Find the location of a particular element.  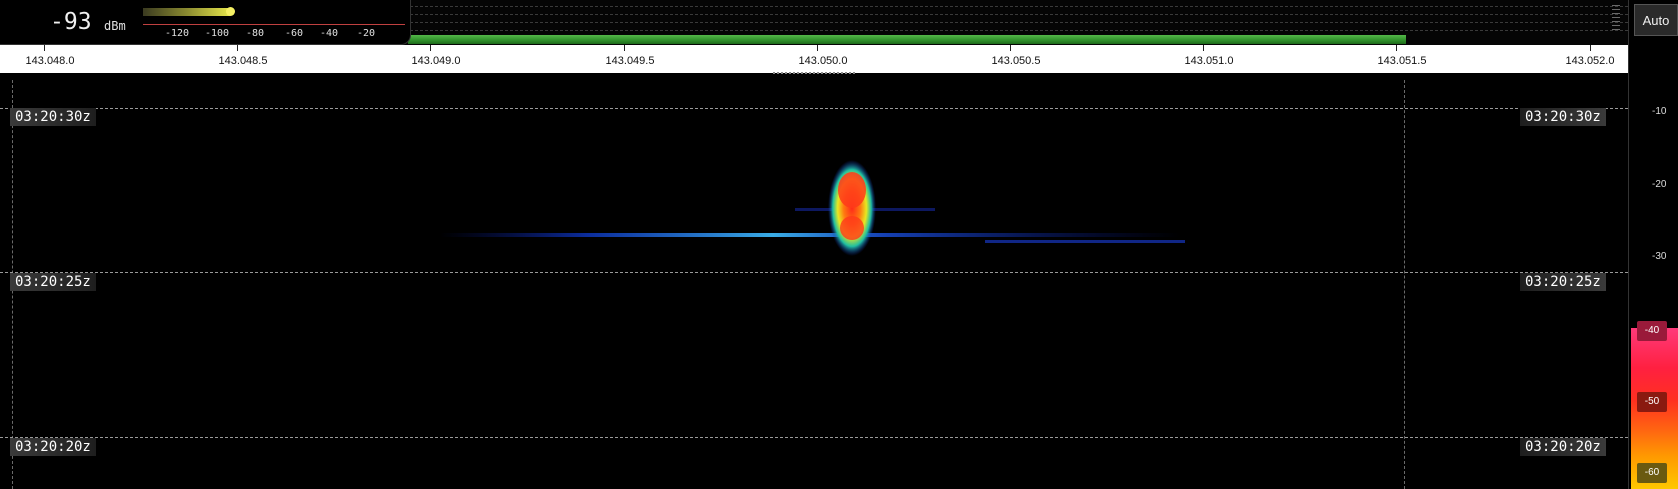

s-meter-value: -93 is located at coordinates (71, 22).